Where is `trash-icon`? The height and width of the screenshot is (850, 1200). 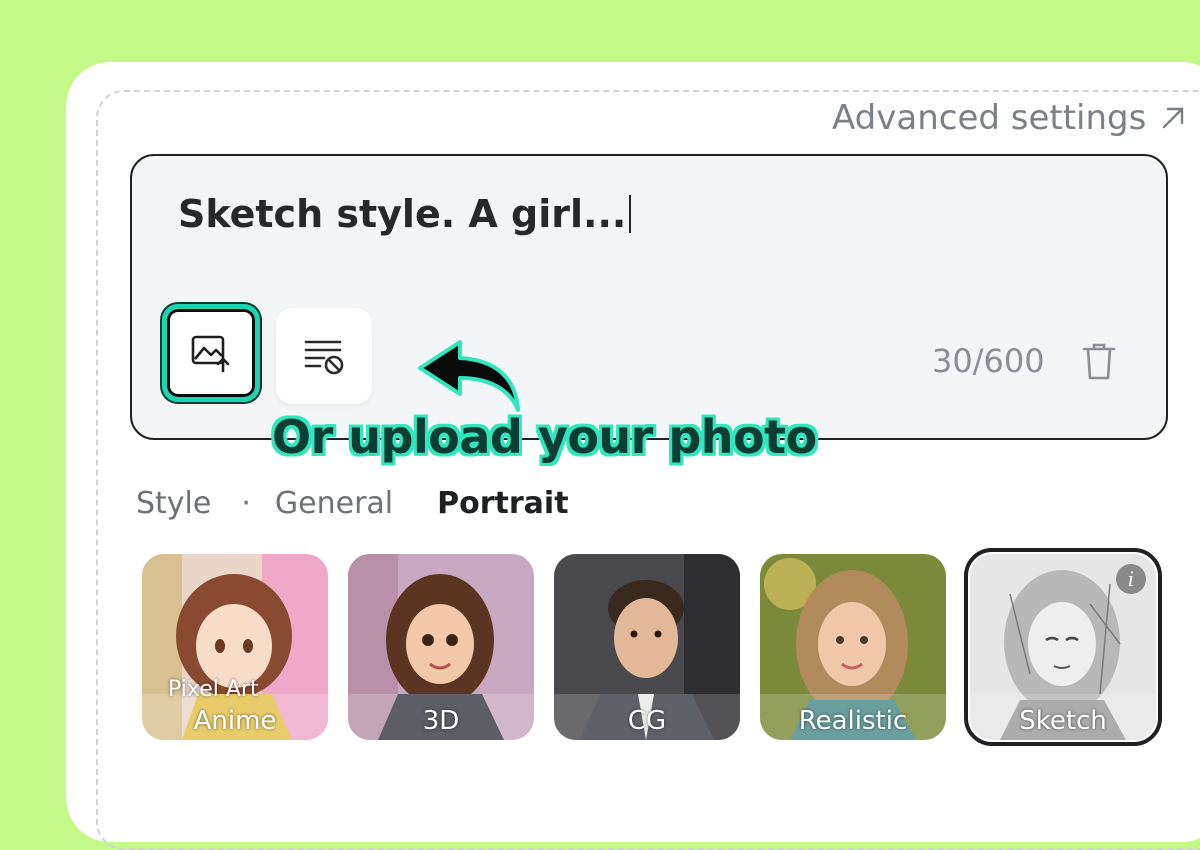
trash-icon is located at coordinates (1099, 362).